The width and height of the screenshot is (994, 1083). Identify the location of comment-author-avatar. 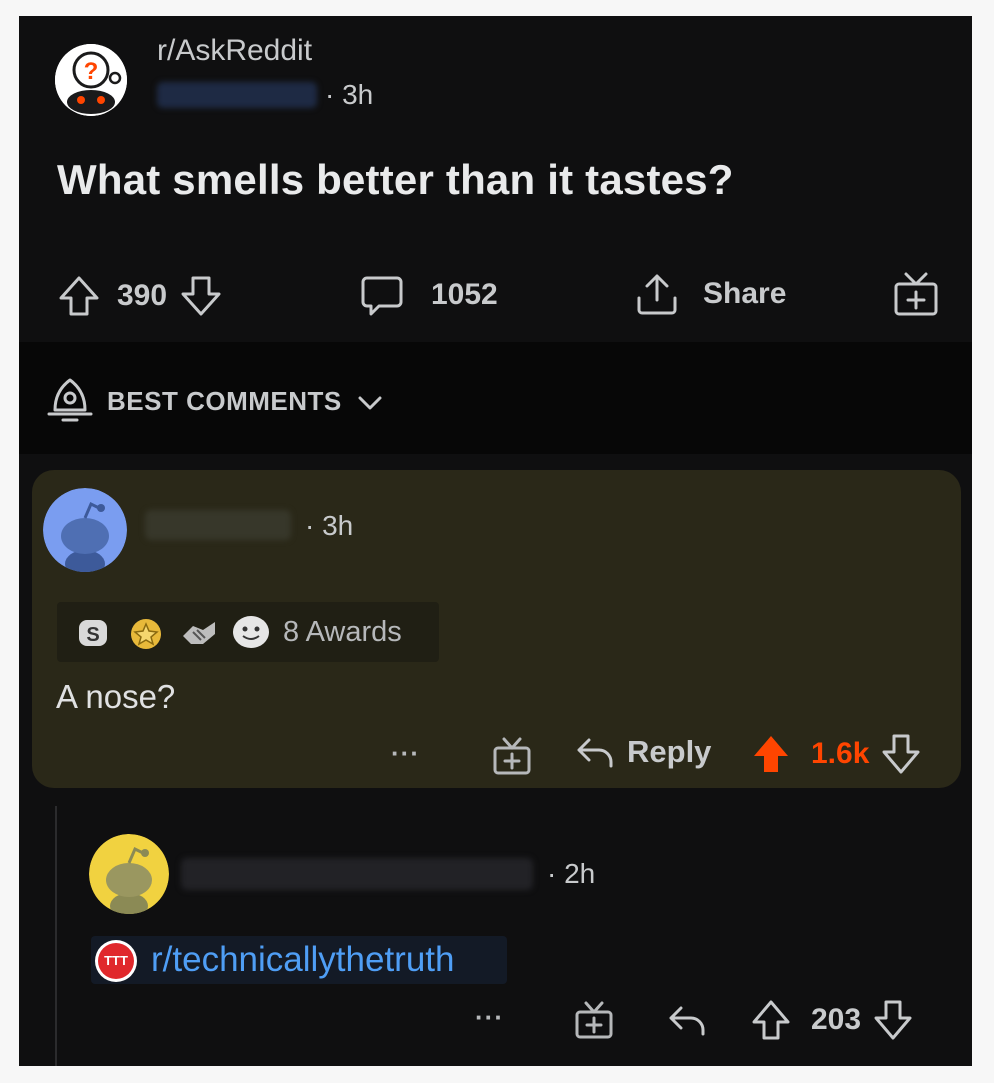
(85, 530).